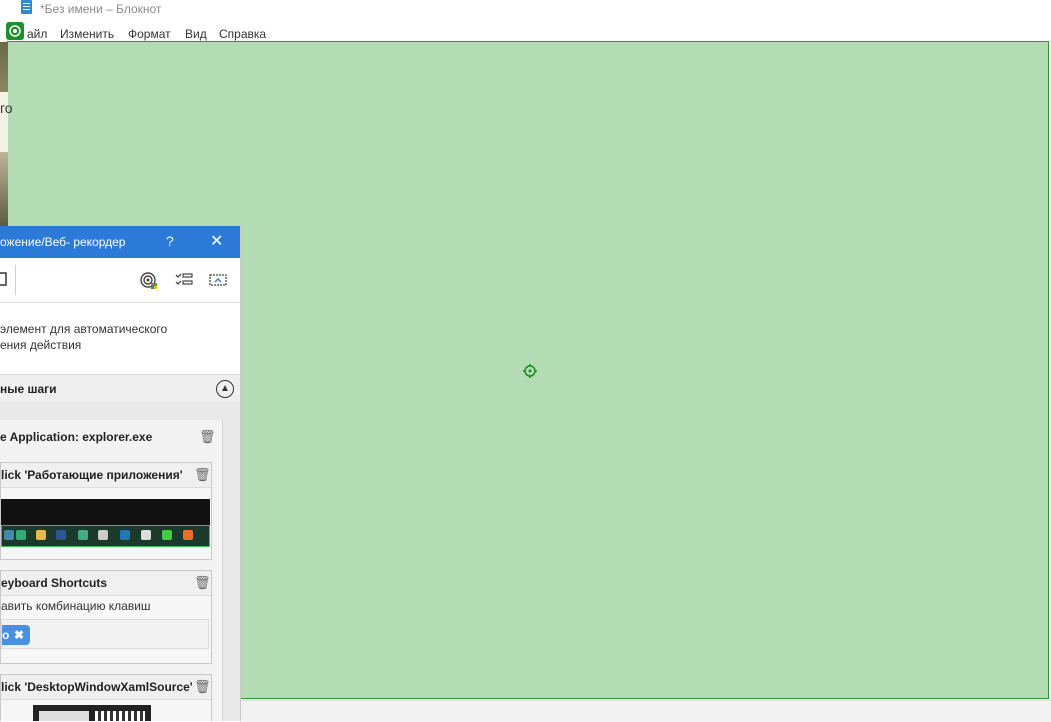  Describe the element at coordinates (87, 34) in the screenshot. I see `menu-edit: Изменить` at that location.